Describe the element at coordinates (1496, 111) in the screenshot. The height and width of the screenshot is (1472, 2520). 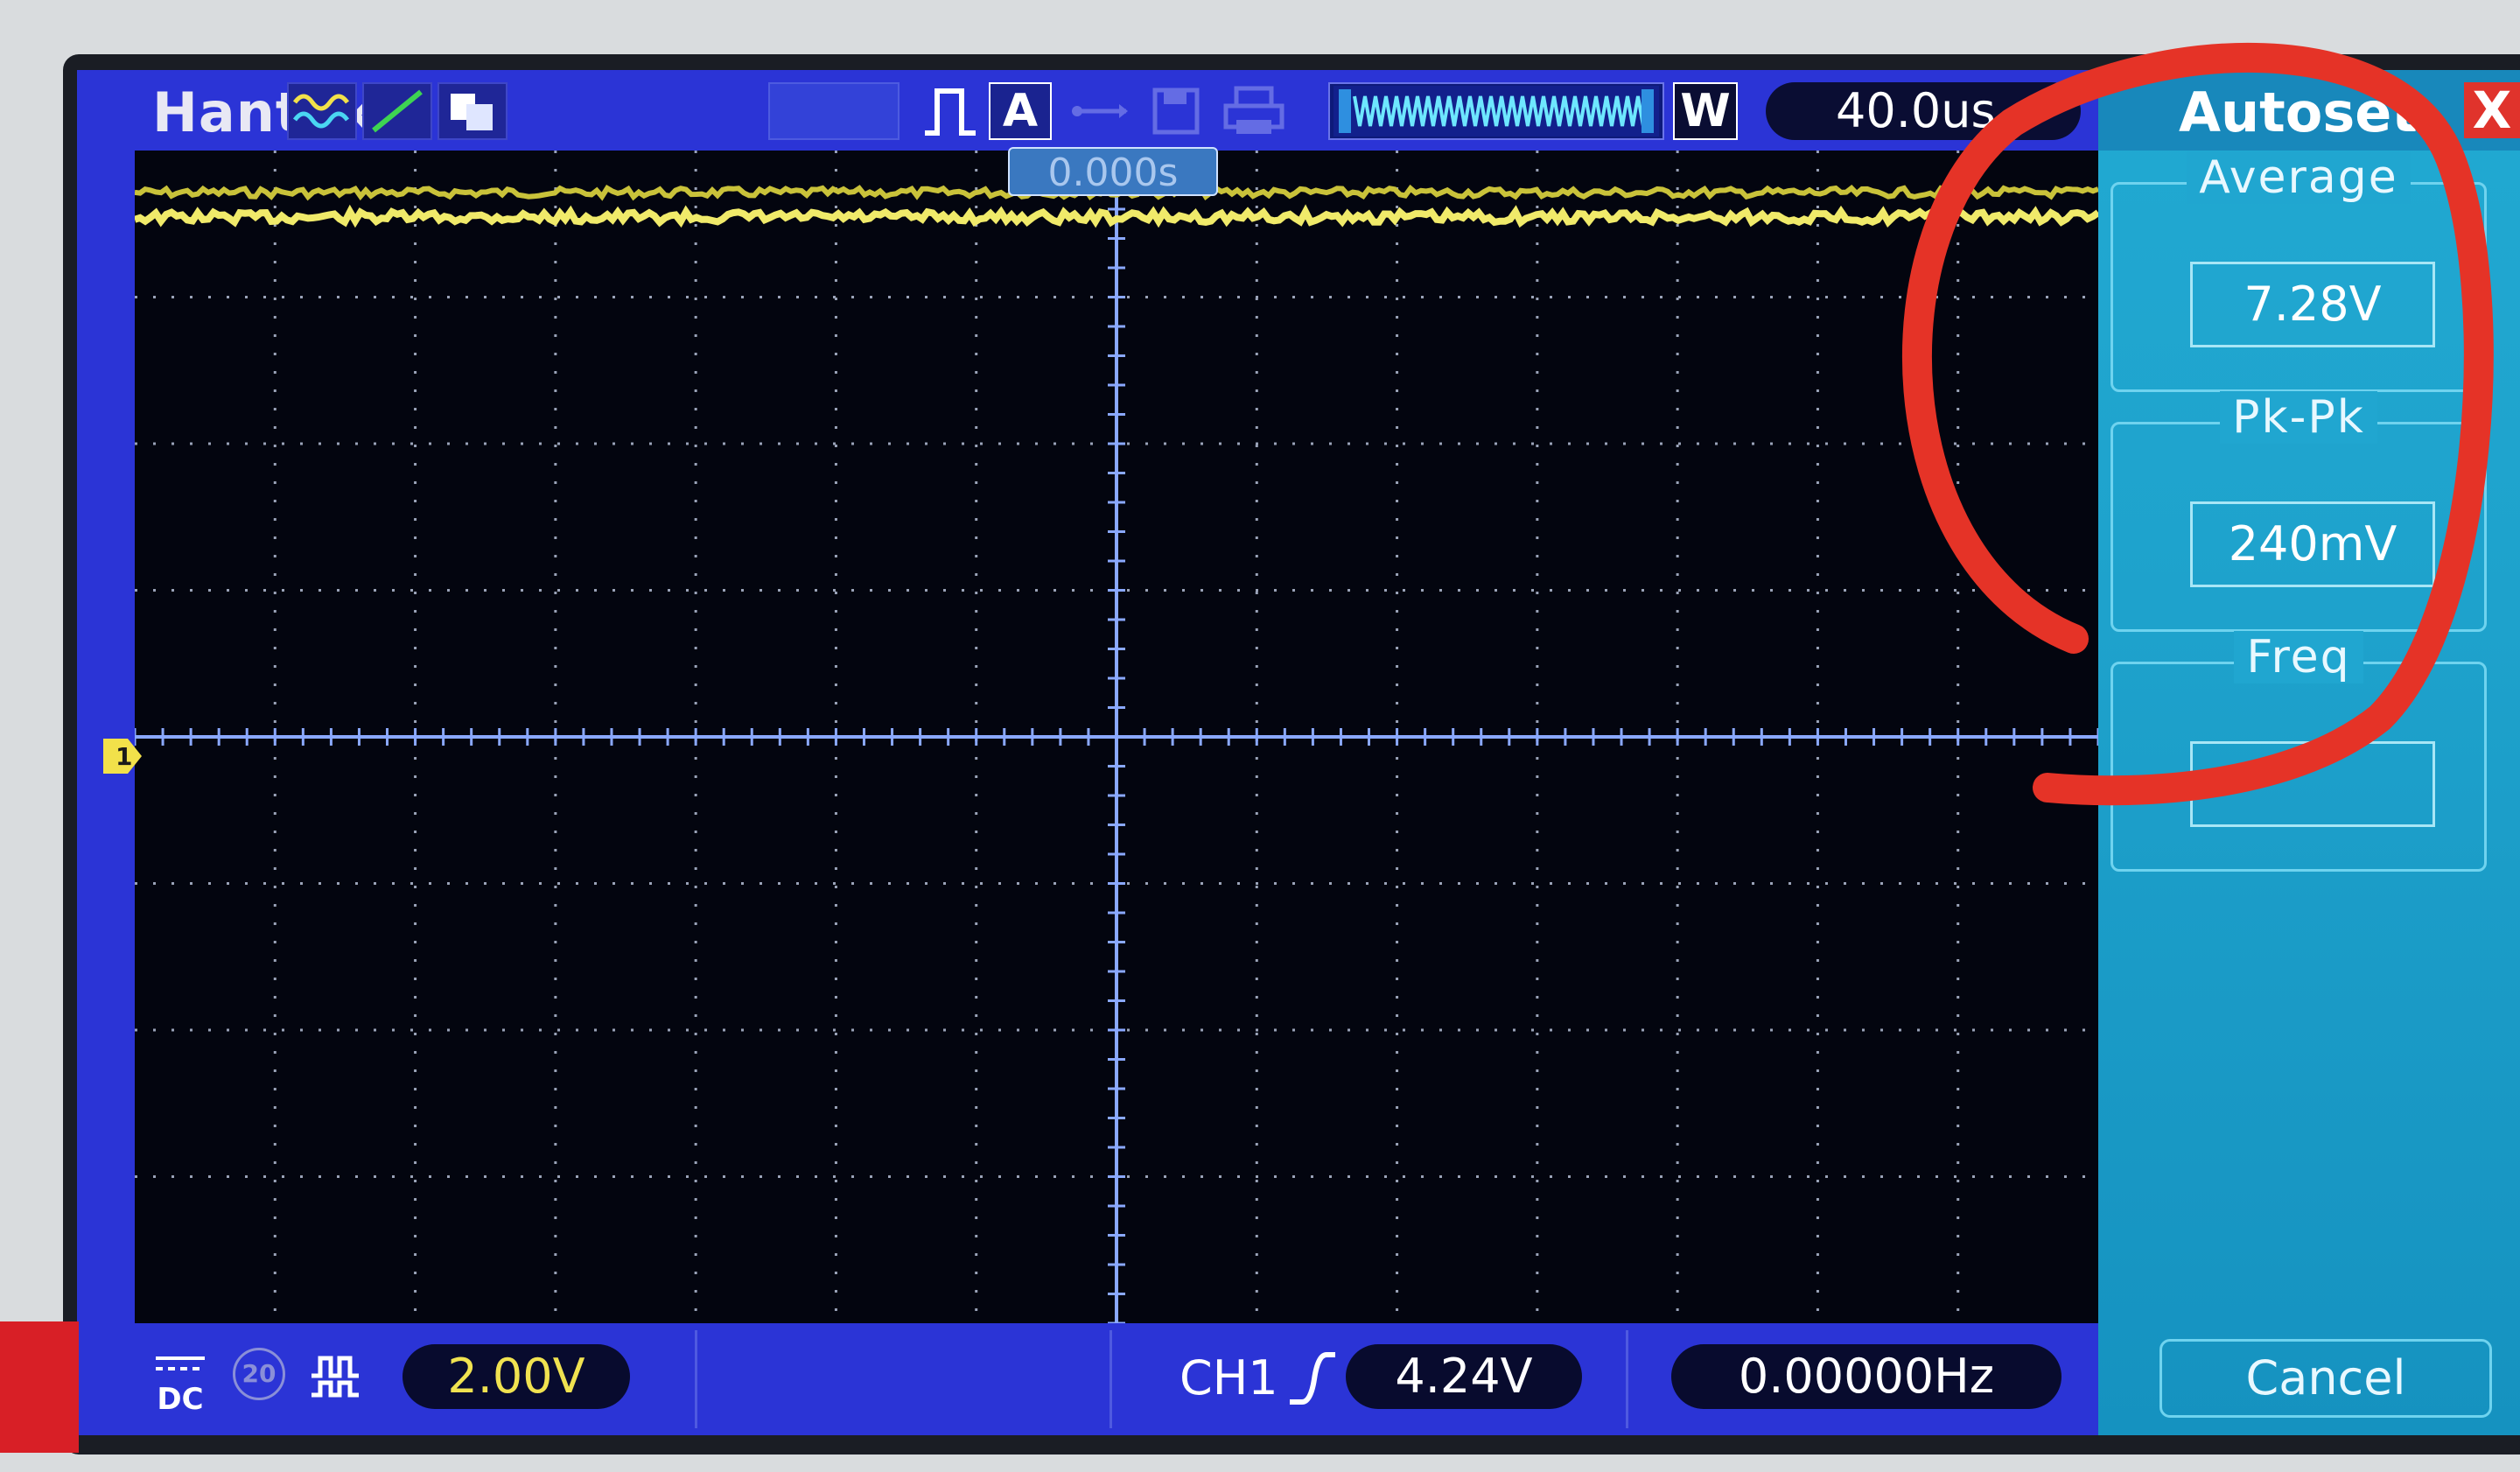
I see `memory-depth-icon` at that location.